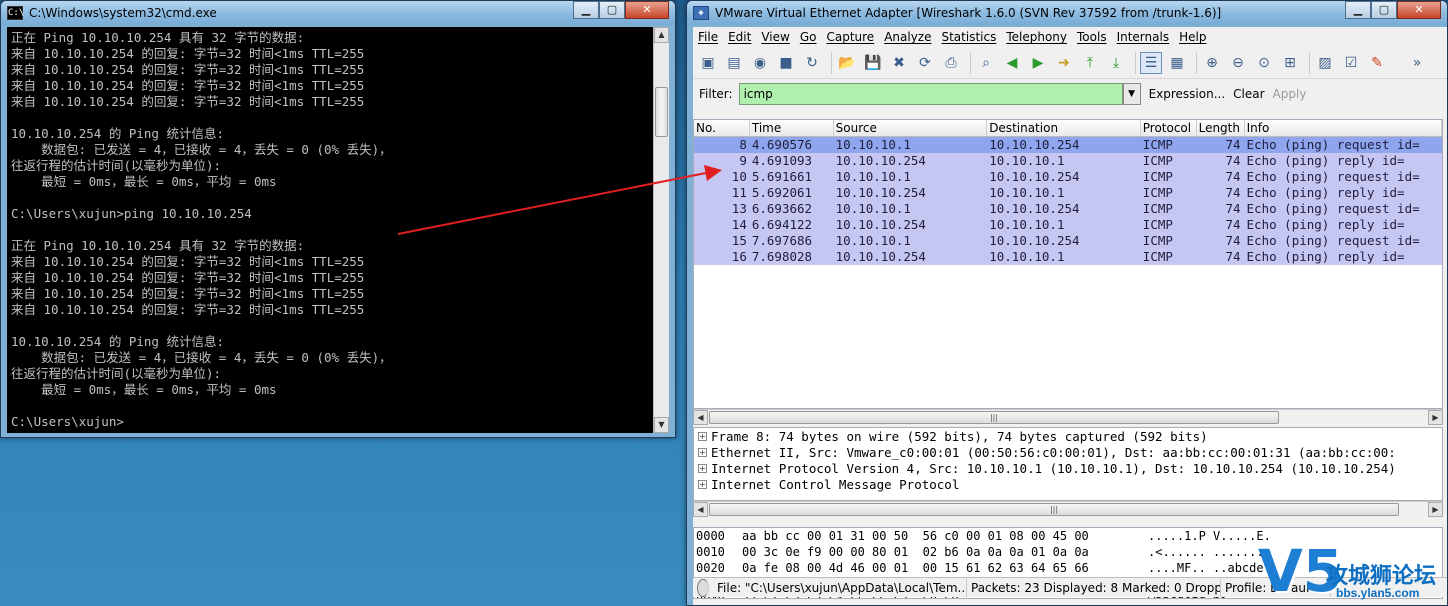 The image size is (1448, 606). I want to click on menu-tools: Tools, so click(1092, 37).